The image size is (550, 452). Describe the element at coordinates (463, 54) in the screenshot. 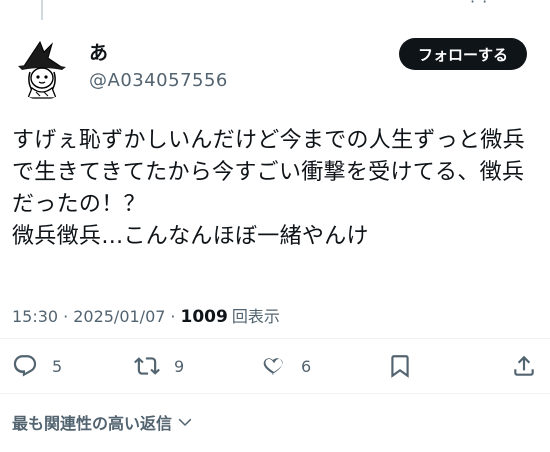

I see `follow-button: フォローする` at that location.